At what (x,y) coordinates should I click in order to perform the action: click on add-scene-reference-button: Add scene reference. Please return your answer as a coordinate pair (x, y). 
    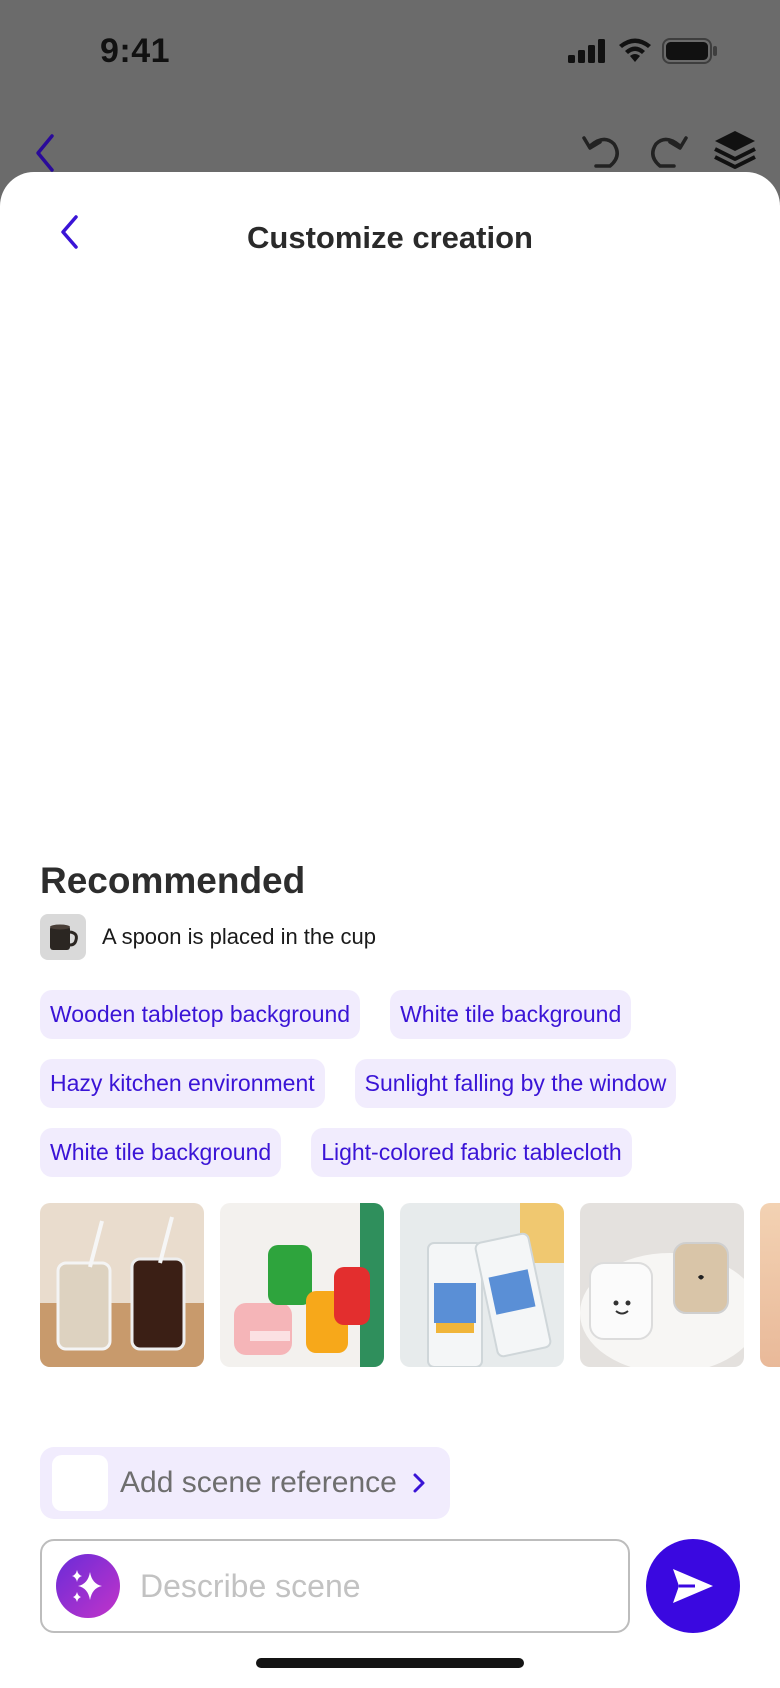
    Looking at the image, I should click on (245, 1483).